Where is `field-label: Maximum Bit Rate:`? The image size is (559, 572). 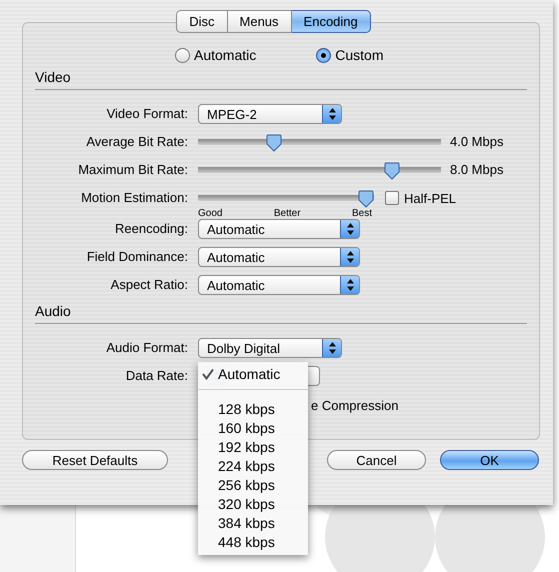
field-label: Maximum Bit Rate: is located at coordinates (133, 170).